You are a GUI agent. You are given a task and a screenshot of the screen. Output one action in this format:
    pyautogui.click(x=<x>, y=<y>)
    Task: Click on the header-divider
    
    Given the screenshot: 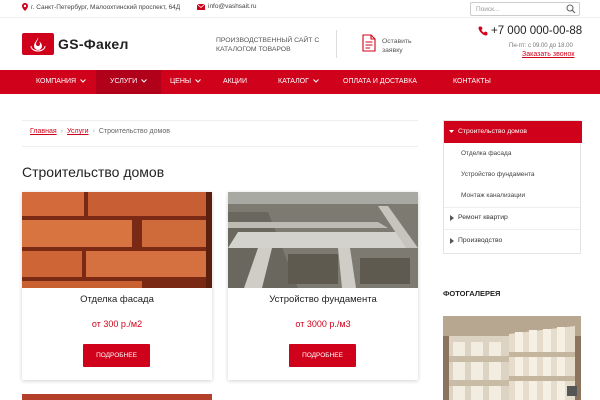 What is the action you would take?
    pyautogui.click(x=336, y=44)
    